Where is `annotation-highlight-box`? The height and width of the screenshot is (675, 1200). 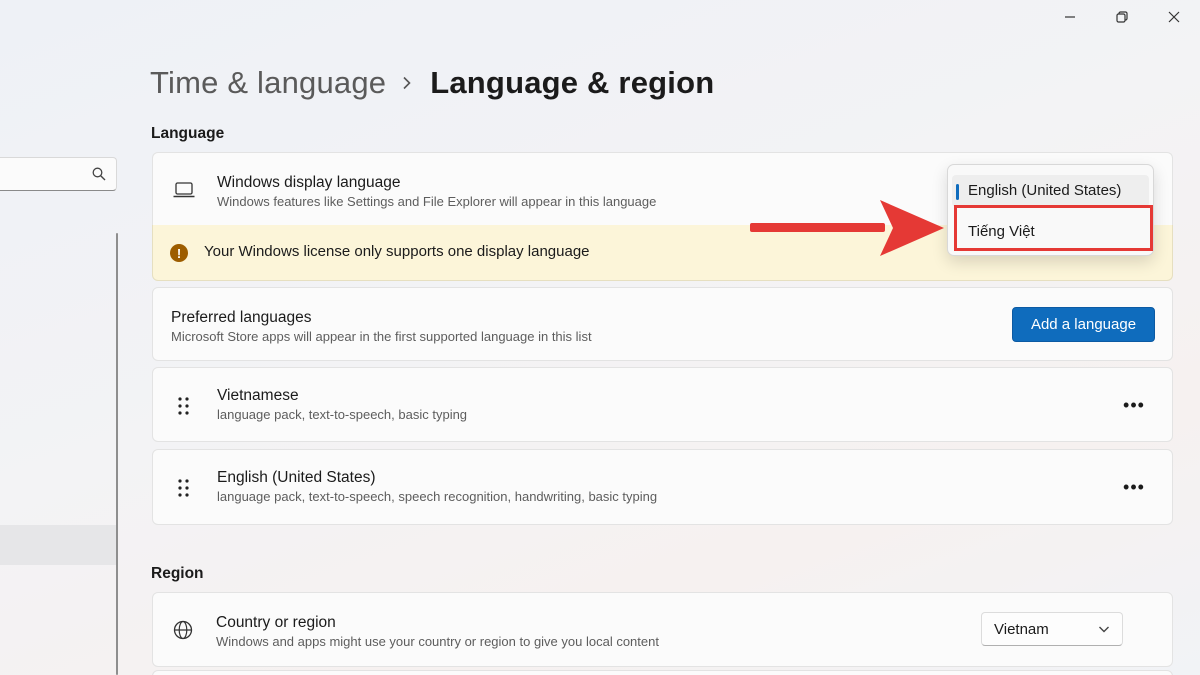
annotation-highlight-box is located at coordinates (1053, 228).